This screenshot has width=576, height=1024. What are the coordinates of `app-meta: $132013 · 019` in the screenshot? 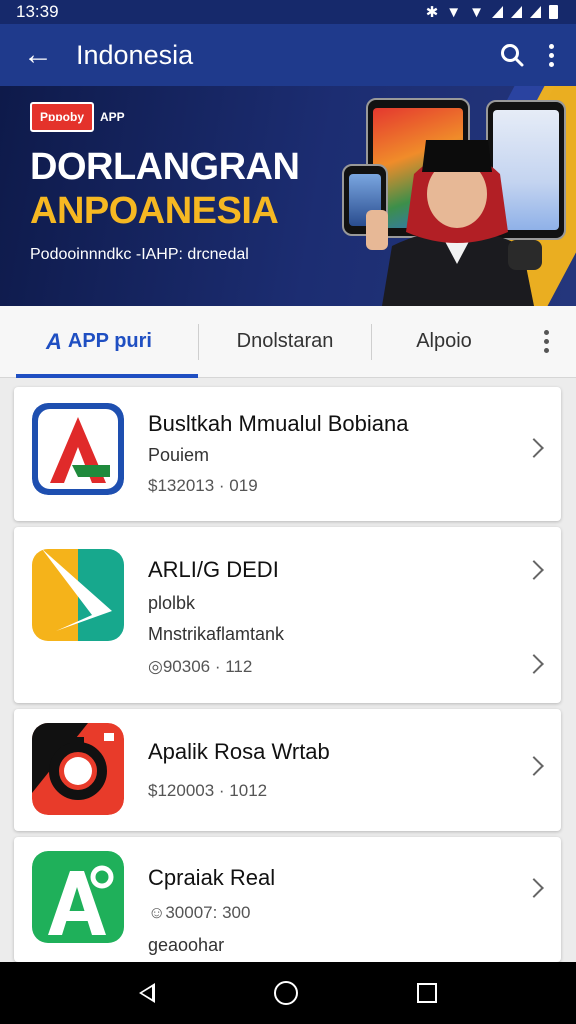 It's located at (203, 485).